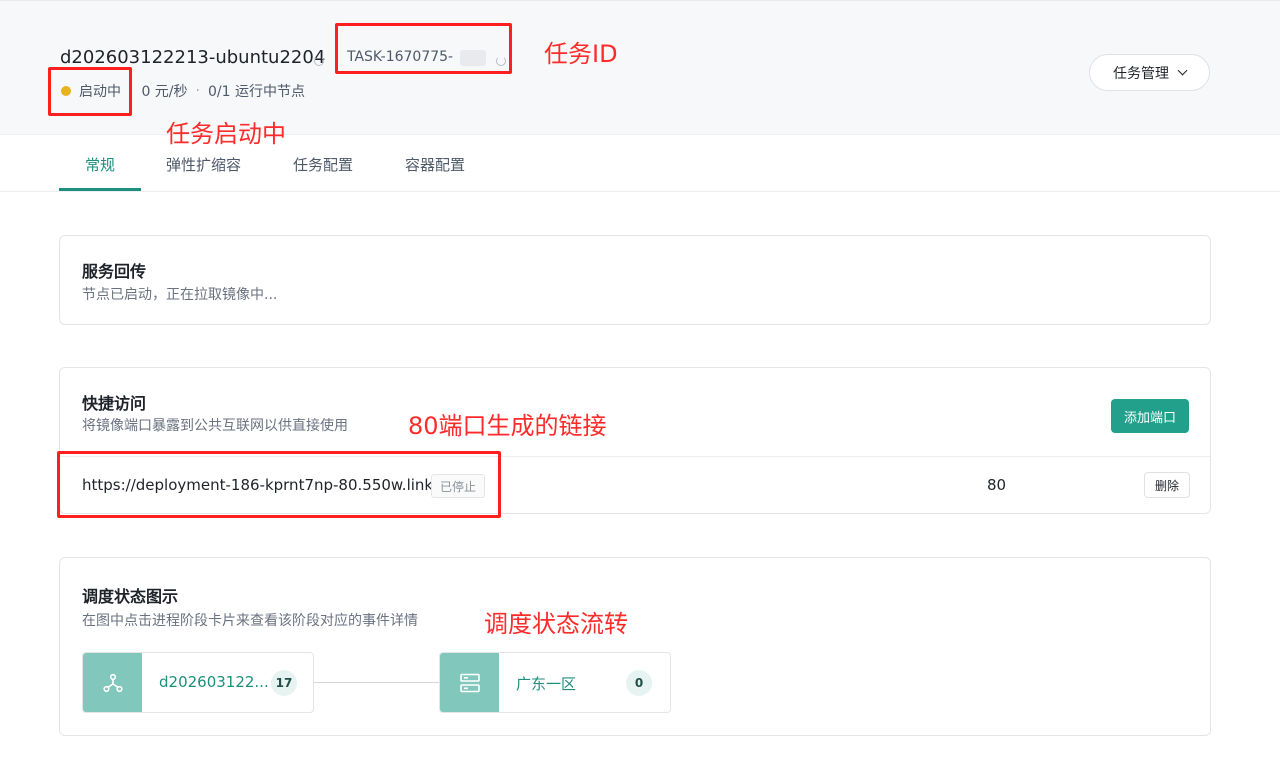 This screenshot has height=761, width=1280. Describe the element at coordinates (1141, 73) in the screenshot. I see `task-manage-label: 任务管理` at that location.